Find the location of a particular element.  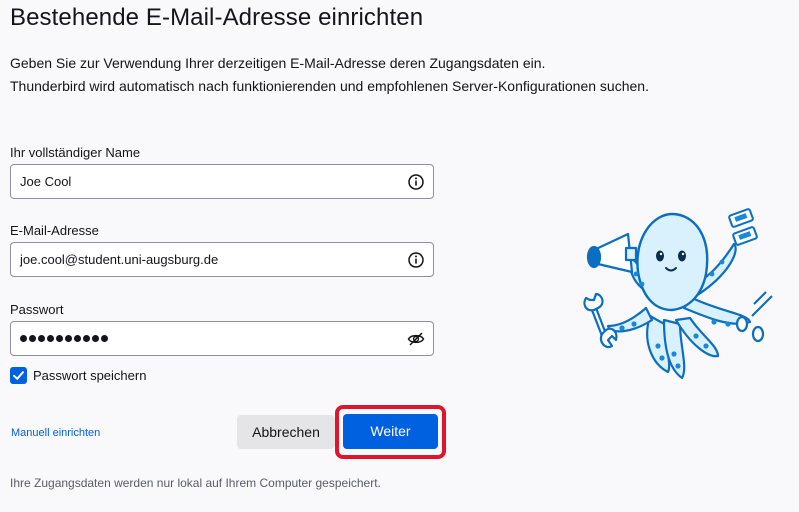

password-mask is located at coordinates (64, 338).